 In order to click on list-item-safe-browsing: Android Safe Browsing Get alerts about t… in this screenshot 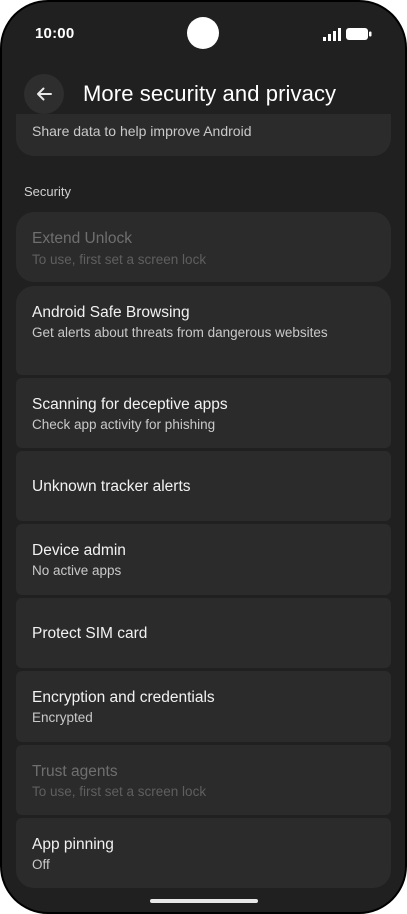, I will do `click(203, 330)`.